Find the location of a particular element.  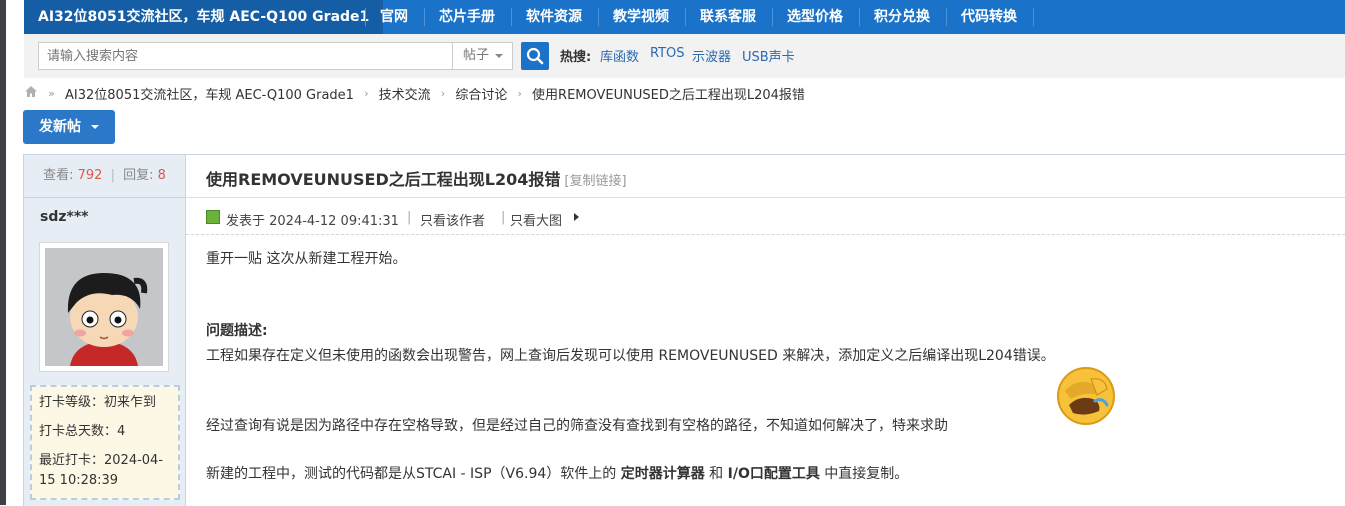

avatar is located at coordinates (104, 307).